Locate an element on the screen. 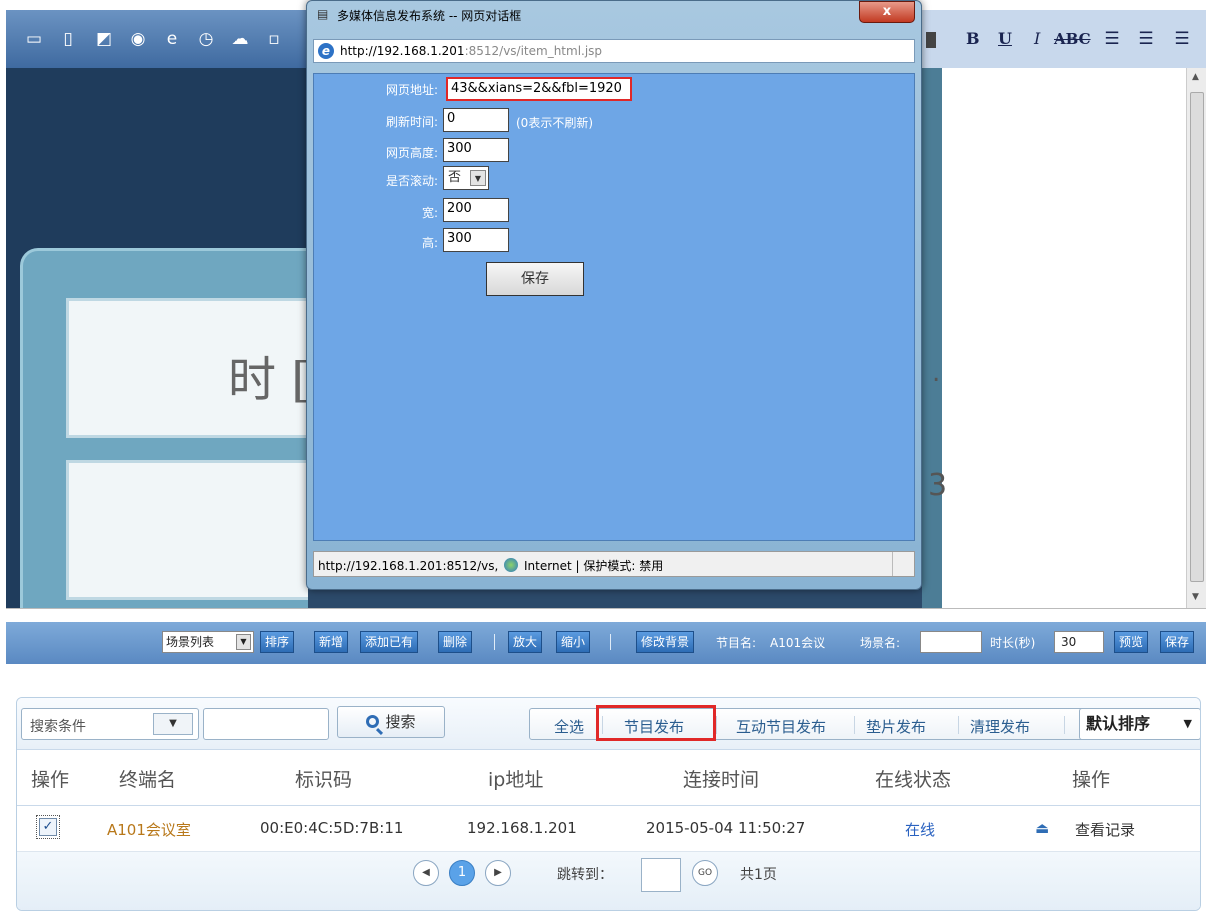 The width and height of the screenshot is (1206, 911). terminal-name: A101会议室 is located at coordinates (149, 829).